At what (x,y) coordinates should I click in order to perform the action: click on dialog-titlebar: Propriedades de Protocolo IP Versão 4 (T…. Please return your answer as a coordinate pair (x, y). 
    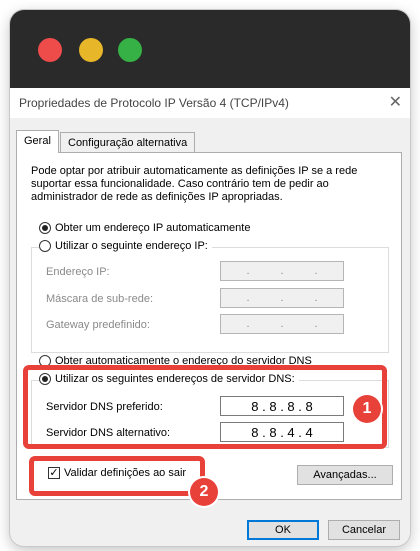
    Looking at the image, I should click on (210, 103).